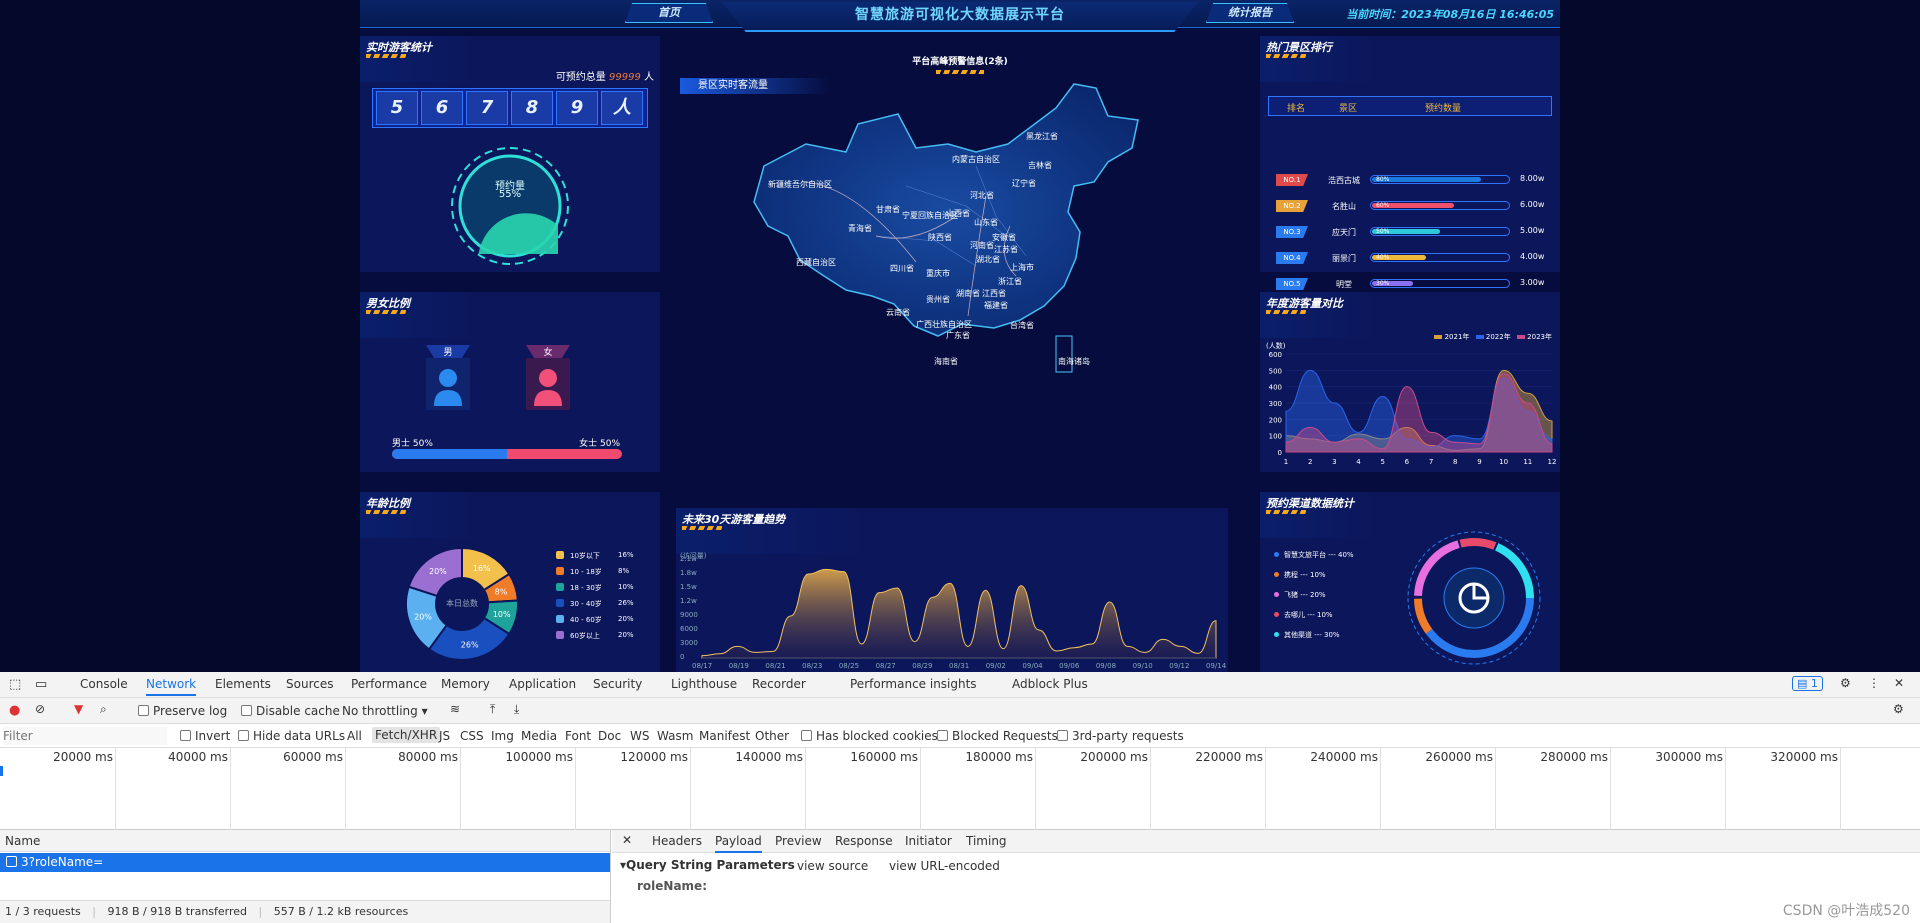  I want to click on settings-icon: ⚙, so click(1845, 683).